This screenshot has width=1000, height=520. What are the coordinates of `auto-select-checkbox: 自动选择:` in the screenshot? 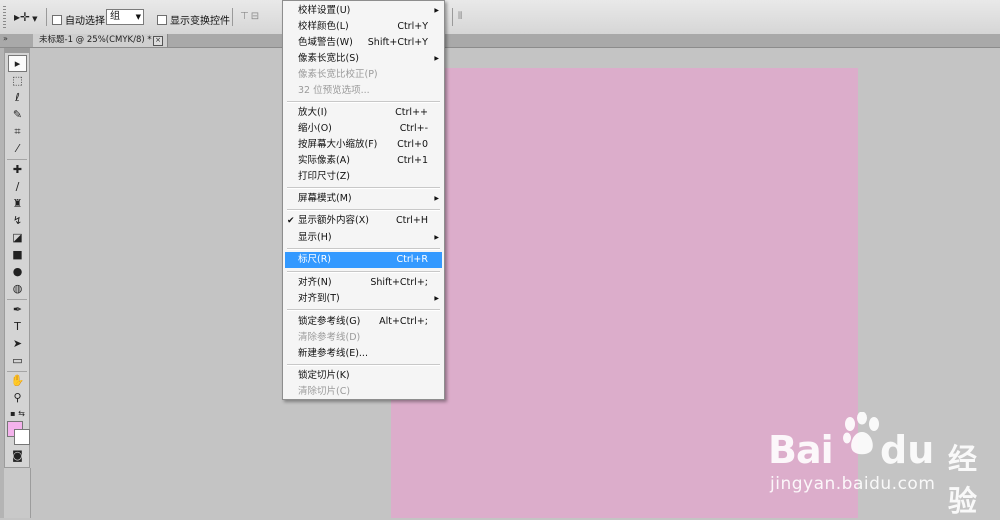 It's located at (80, 19).